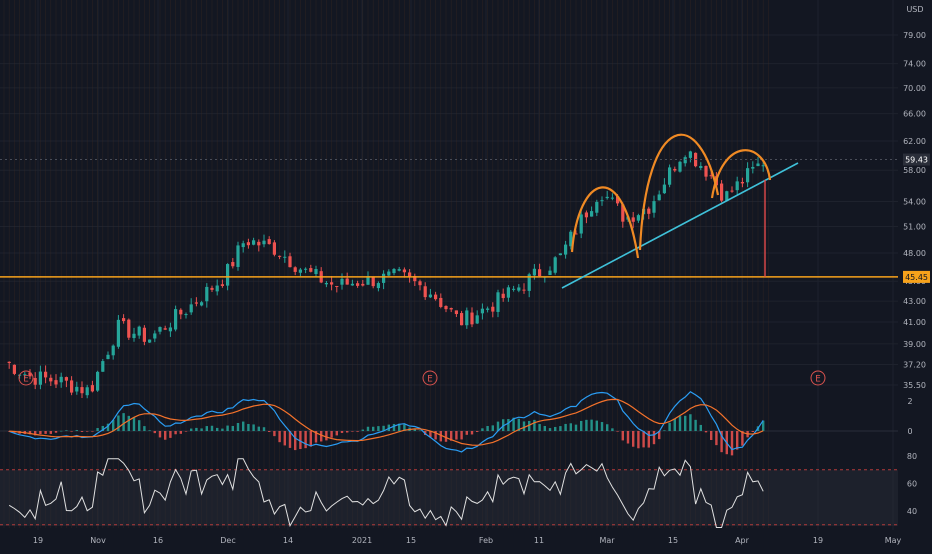 The width and height of the screenshot is (932, 554). I want to click on time-tick-label: 19, so click(38, 540).